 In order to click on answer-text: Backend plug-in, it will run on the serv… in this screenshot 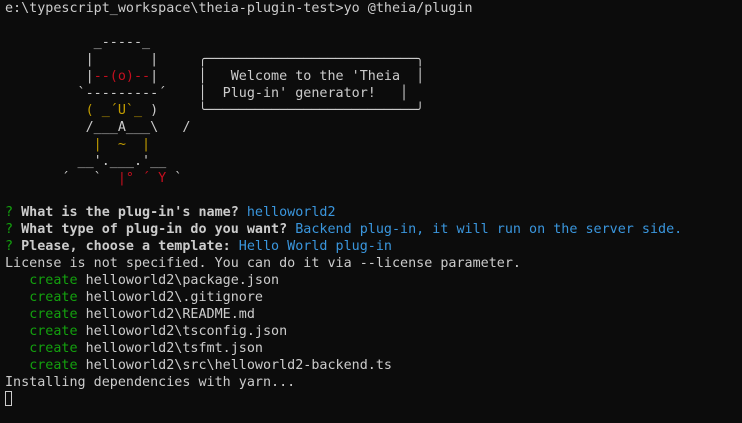, I will do `click(489, 229)`.